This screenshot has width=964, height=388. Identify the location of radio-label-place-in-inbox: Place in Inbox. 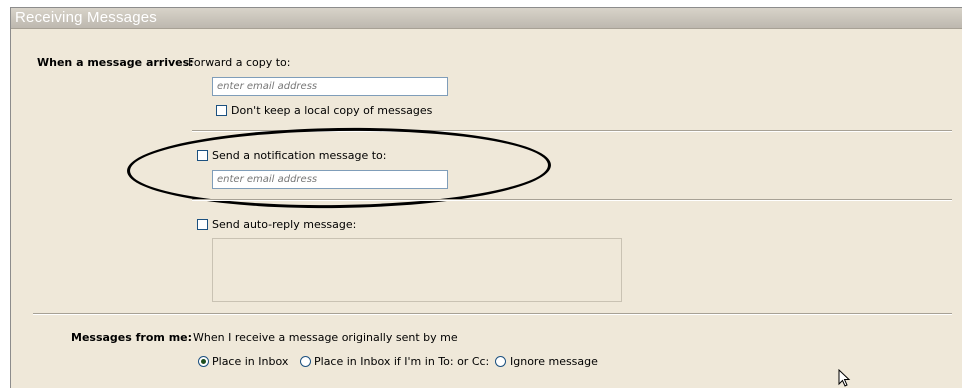
(250, 361).